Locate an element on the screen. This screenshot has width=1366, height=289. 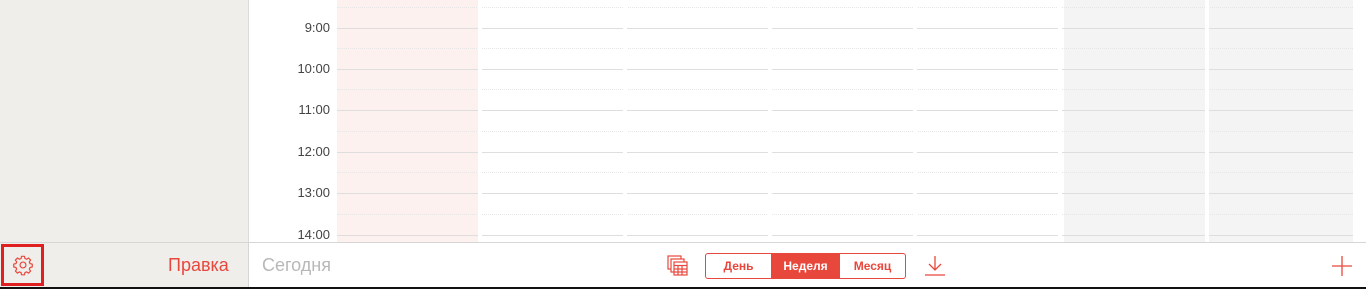
month-view-button: Месяц is located at coordinates (872, 266).